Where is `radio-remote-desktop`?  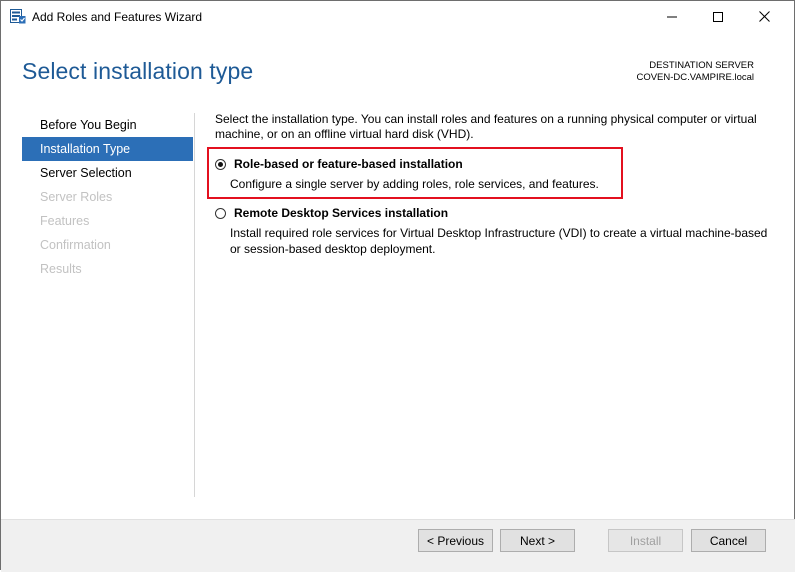 radio-remote-desktop is located at coordinates (220, 213).